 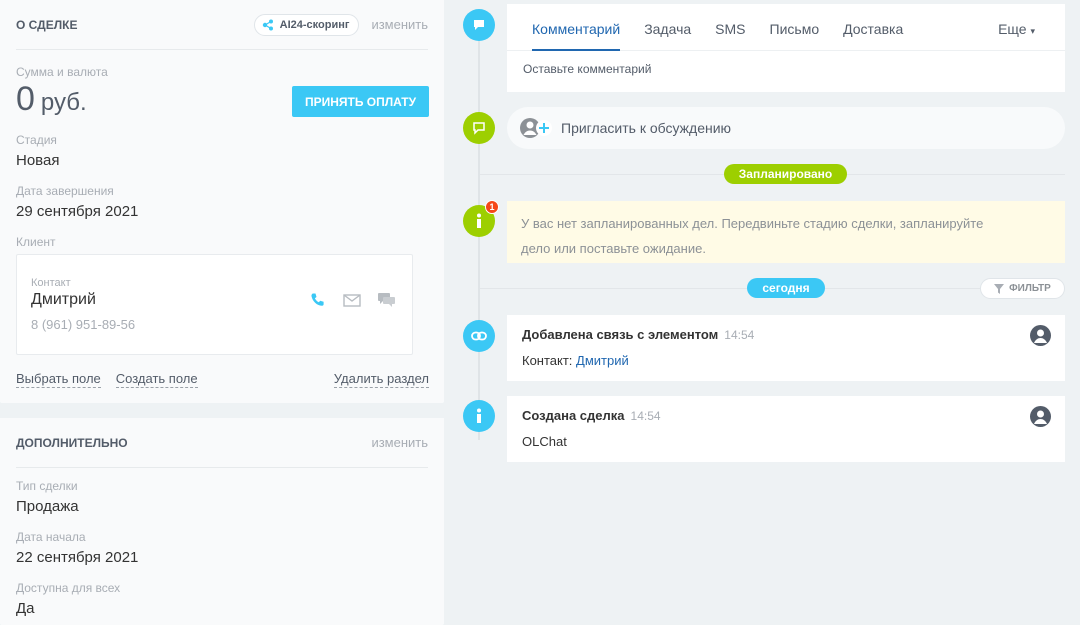 What do you see at coordinates (786, 288) in the screenshot?
I see `today-pill: сегодня` at bounding box center [786, 288].